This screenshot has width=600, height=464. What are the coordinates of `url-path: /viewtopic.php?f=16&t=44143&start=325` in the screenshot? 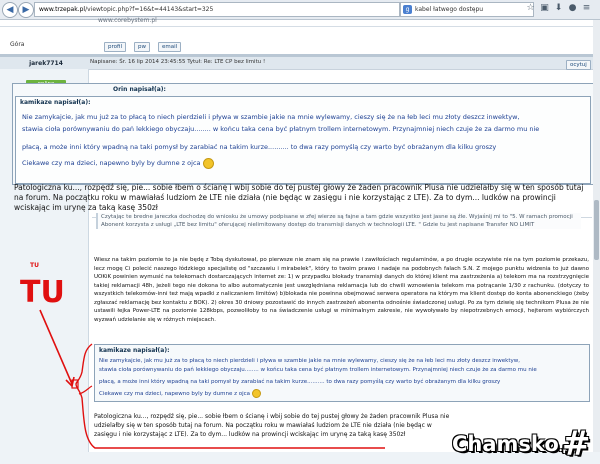 It's located at (149, 9).